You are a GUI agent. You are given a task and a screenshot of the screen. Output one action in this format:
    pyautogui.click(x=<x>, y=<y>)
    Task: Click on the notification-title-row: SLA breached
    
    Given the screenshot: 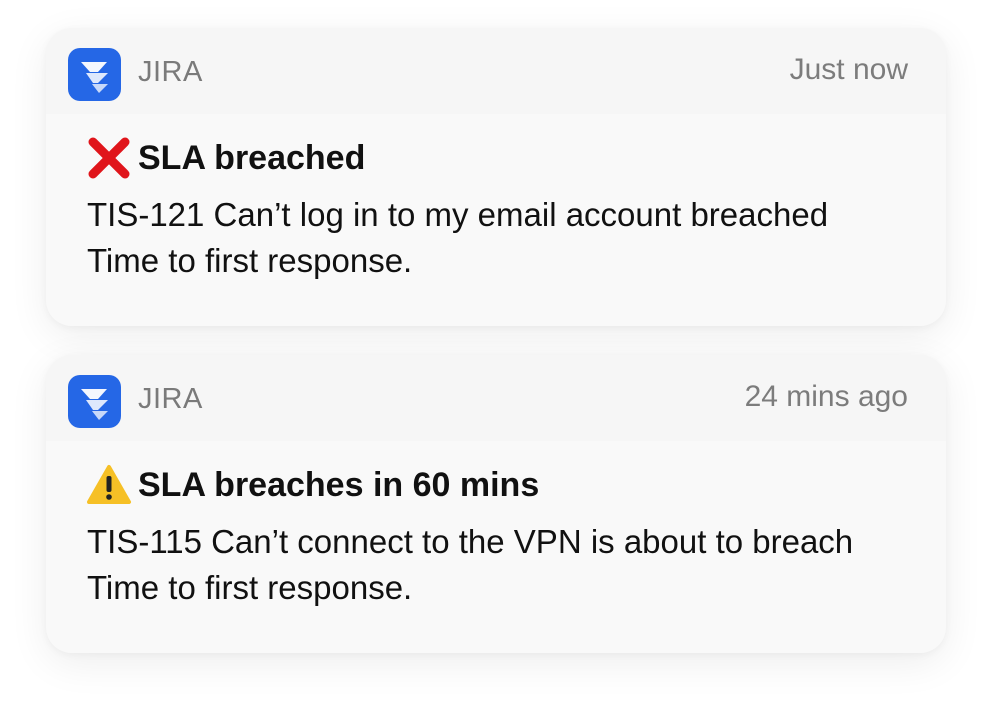 What is the action you would take?
    pyautogui.click(x=225, y=158)
    